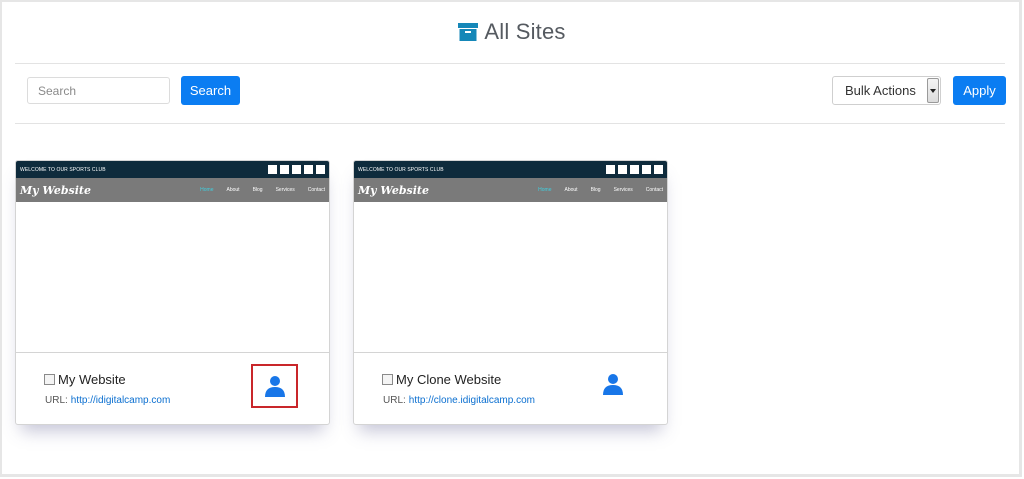 This screenshot has width=1024, height=479. I want to click on site-name-row: My Website, so click(85, 379).